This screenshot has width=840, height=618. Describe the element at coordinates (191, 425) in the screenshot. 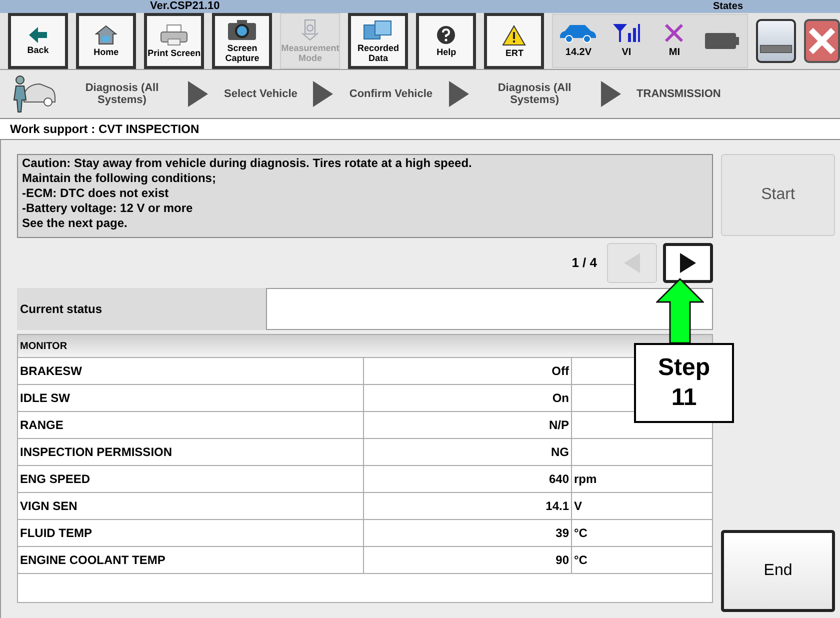

I see `table-cell: RANGE` at that location.